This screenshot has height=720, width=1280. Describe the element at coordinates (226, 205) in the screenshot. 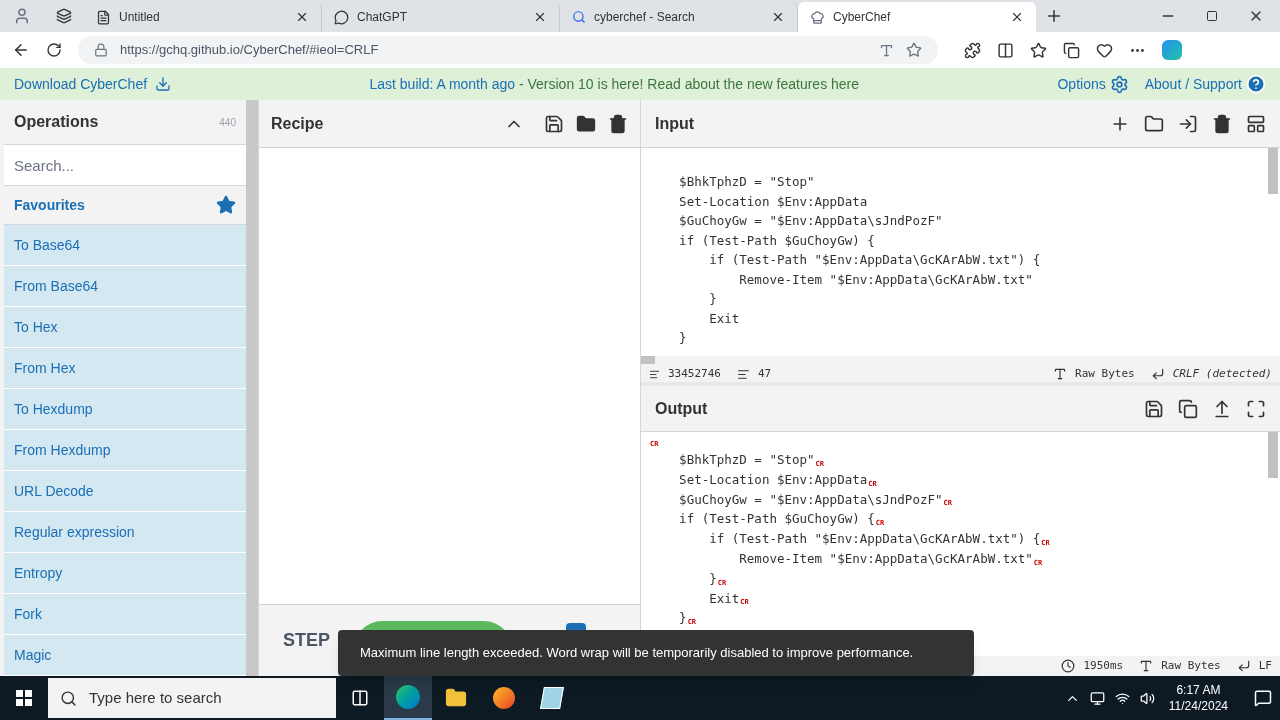

I see `star-icon` at that location.